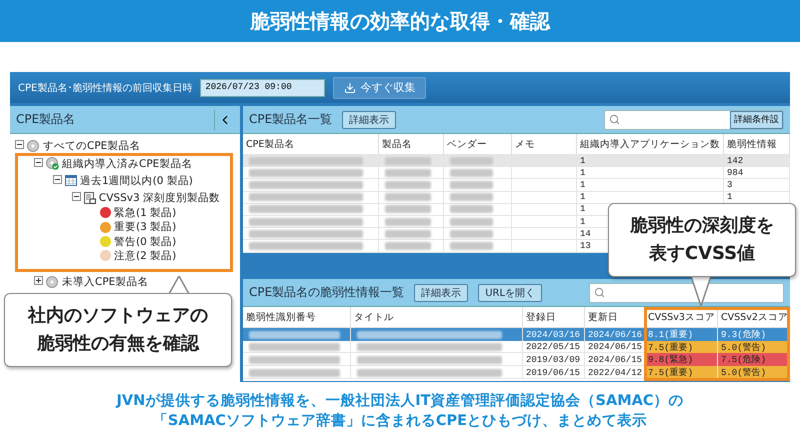 This screenshot has width=800, height=441. What do you see at coordinates (105, 282) in the screenshot?
I see `tree-item: 未導入CPE製品名` at bounding box center [105, 282].